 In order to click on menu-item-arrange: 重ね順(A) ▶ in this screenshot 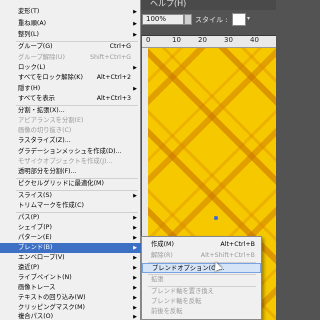, I will do `click(70, 24)`.